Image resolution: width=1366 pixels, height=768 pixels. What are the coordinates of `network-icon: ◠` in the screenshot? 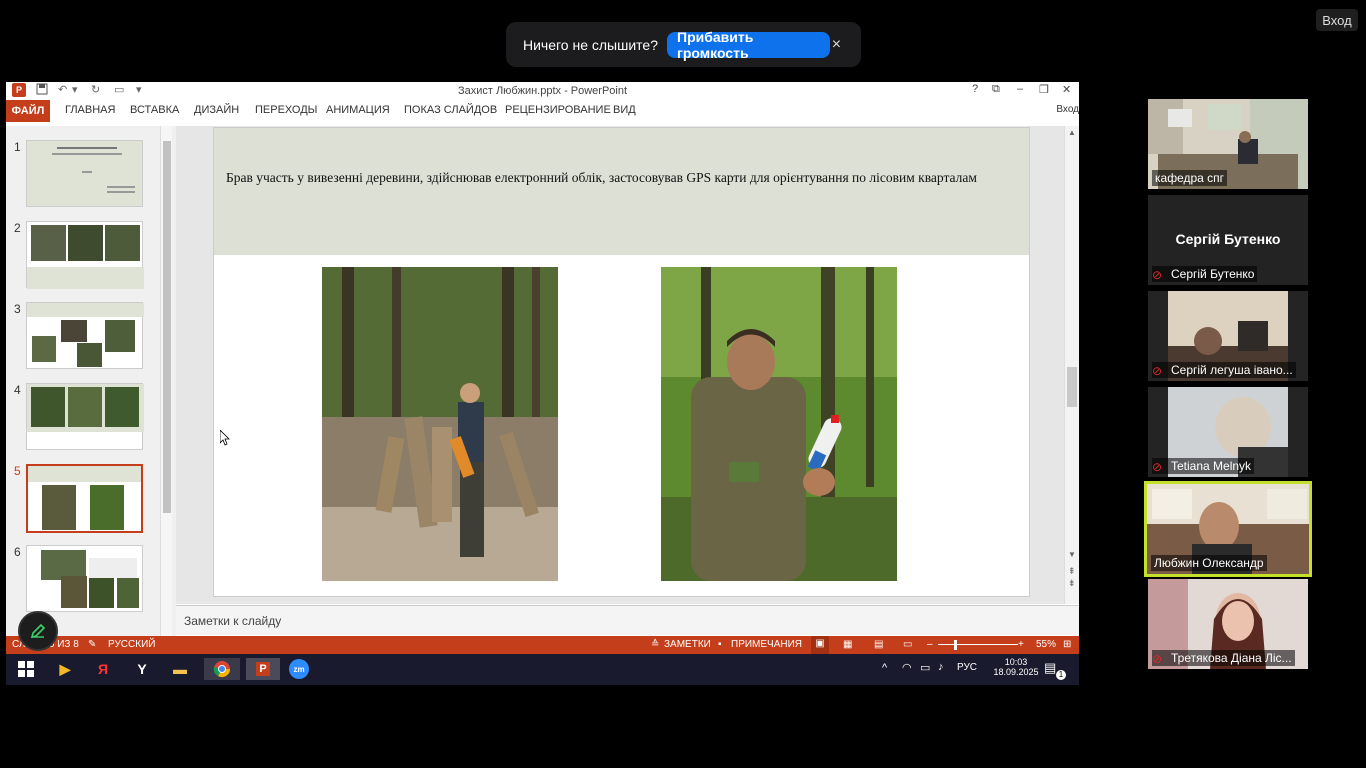 It's located at (907, 667).